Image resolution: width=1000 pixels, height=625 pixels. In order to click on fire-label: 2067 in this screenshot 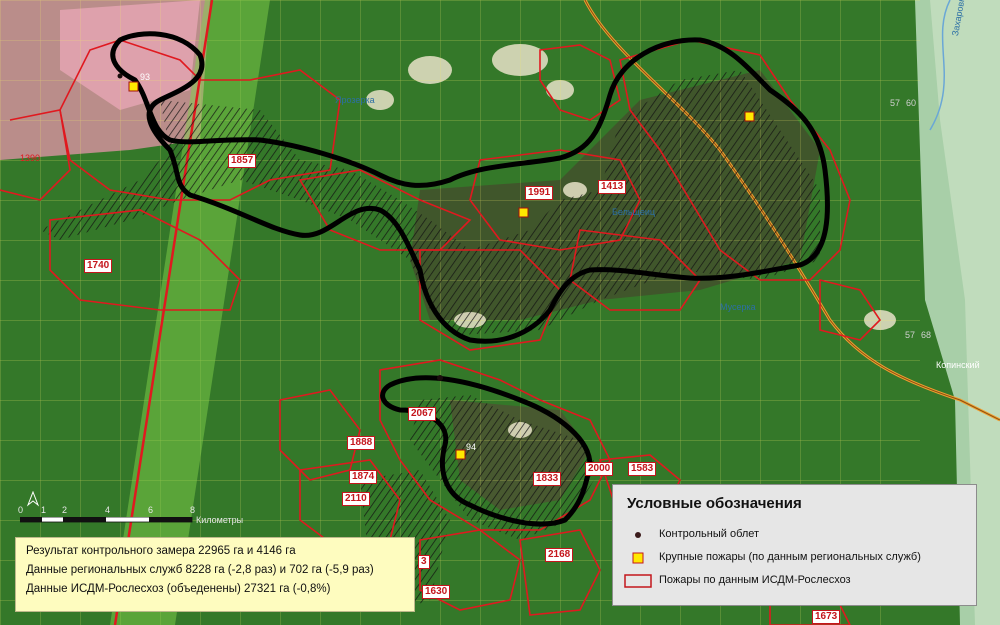, I will do `click(422, 414)`.